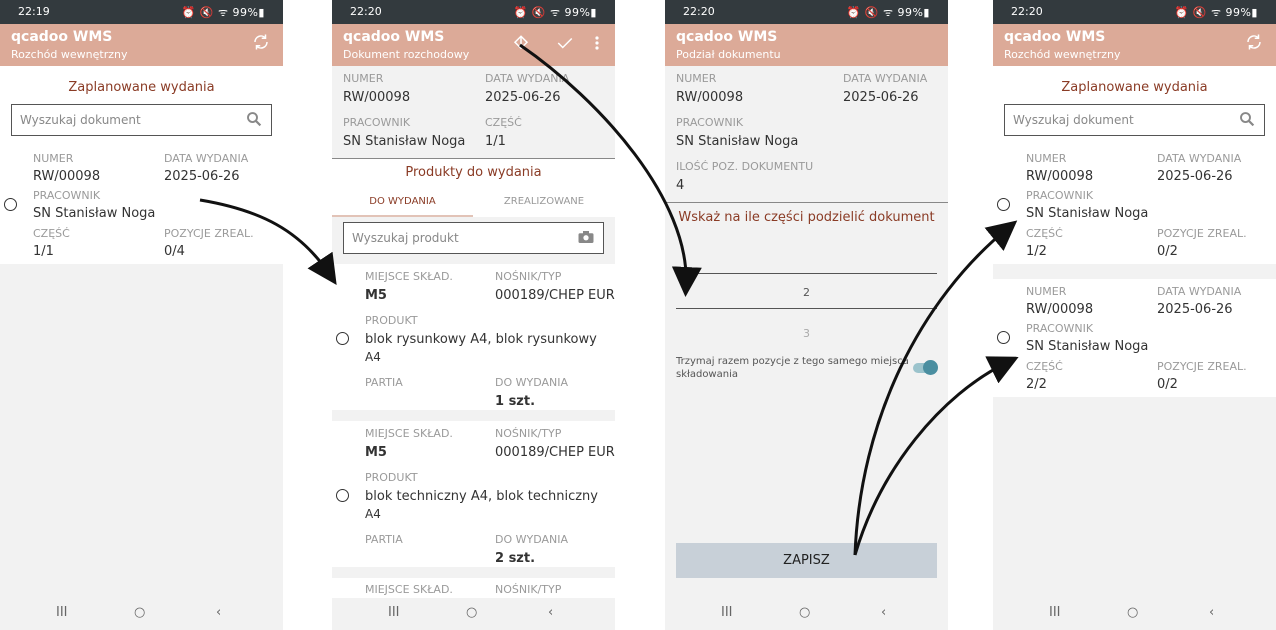  What do you see at coordinates (586, 239) in the screenshot?
I see `camera-icon` at bounding box center [586, 239].